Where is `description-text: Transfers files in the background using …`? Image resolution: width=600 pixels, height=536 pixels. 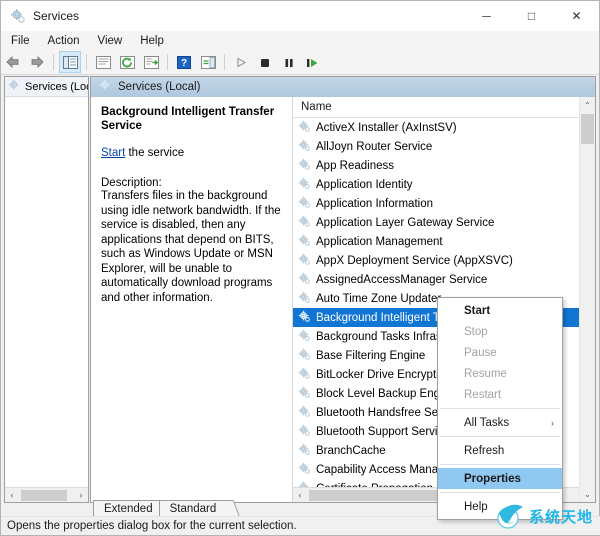
description-text: Transfers files in the background using … is located at coordinates (191, 247).